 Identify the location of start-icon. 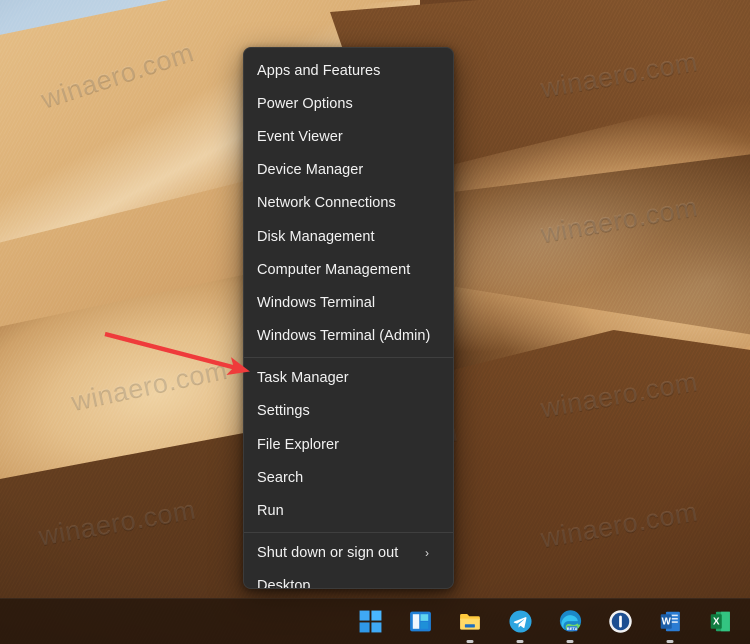
(370, 621).